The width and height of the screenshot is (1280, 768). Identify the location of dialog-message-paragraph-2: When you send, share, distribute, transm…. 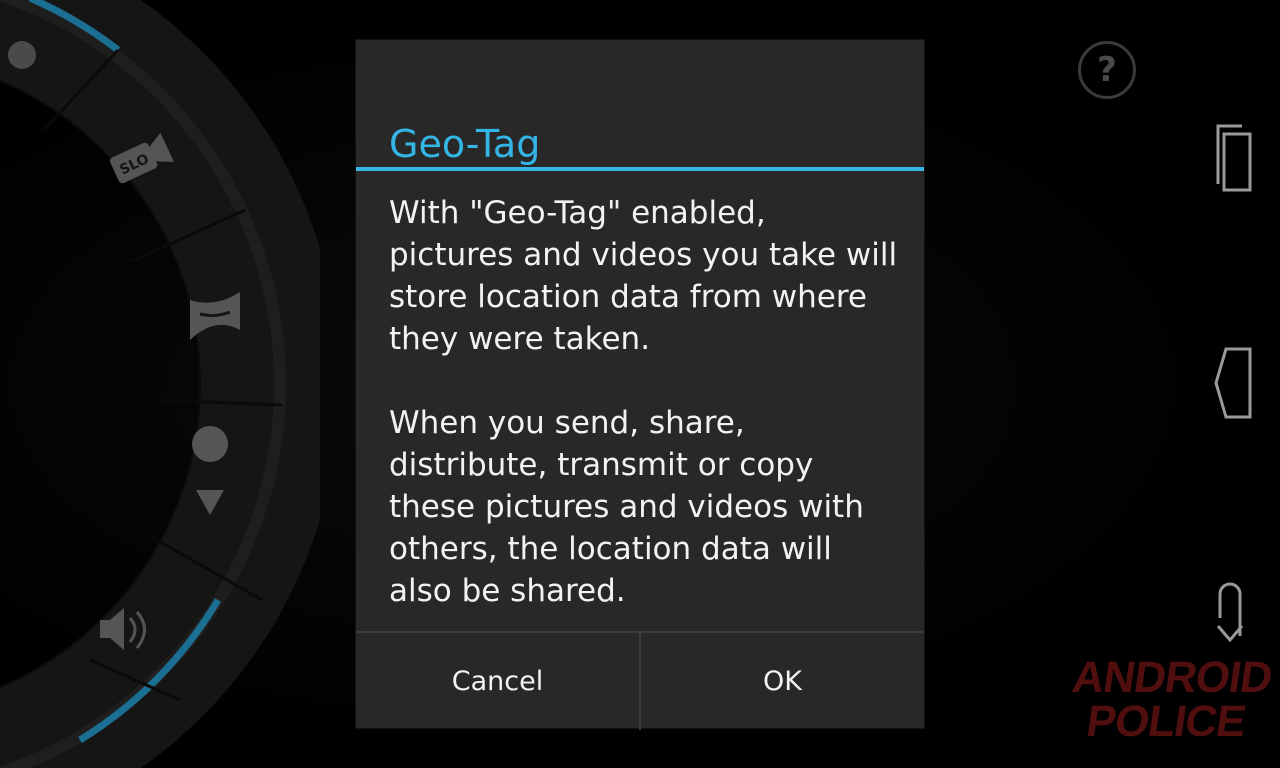
(626, 507).